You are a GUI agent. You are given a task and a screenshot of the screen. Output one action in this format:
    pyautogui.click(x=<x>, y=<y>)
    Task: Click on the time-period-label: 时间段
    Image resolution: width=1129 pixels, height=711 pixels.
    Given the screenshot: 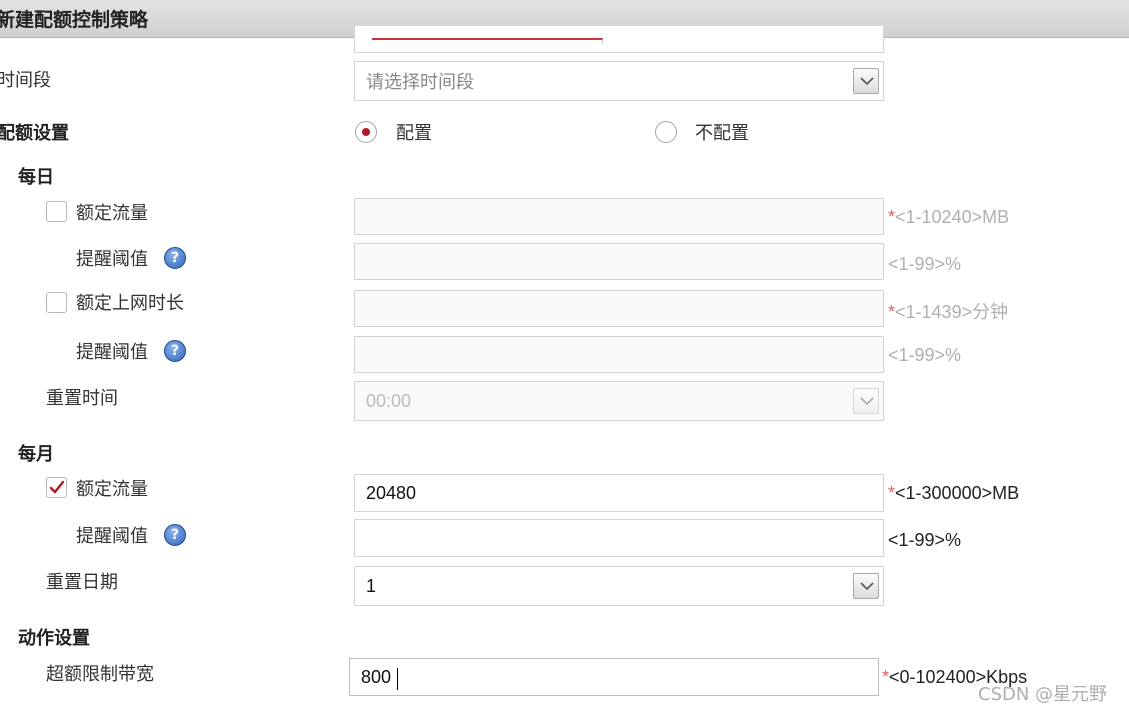 What is the action you would take?
    pyautogui.click(x=25, y=80)
    